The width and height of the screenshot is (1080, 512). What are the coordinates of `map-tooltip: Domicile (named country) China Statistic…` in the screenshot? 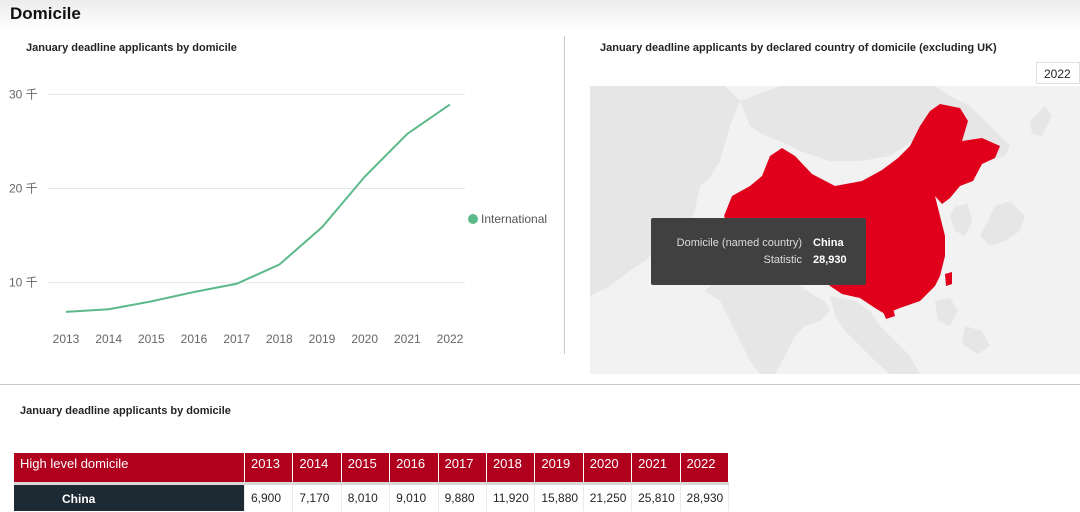 It's located at (758, 251).